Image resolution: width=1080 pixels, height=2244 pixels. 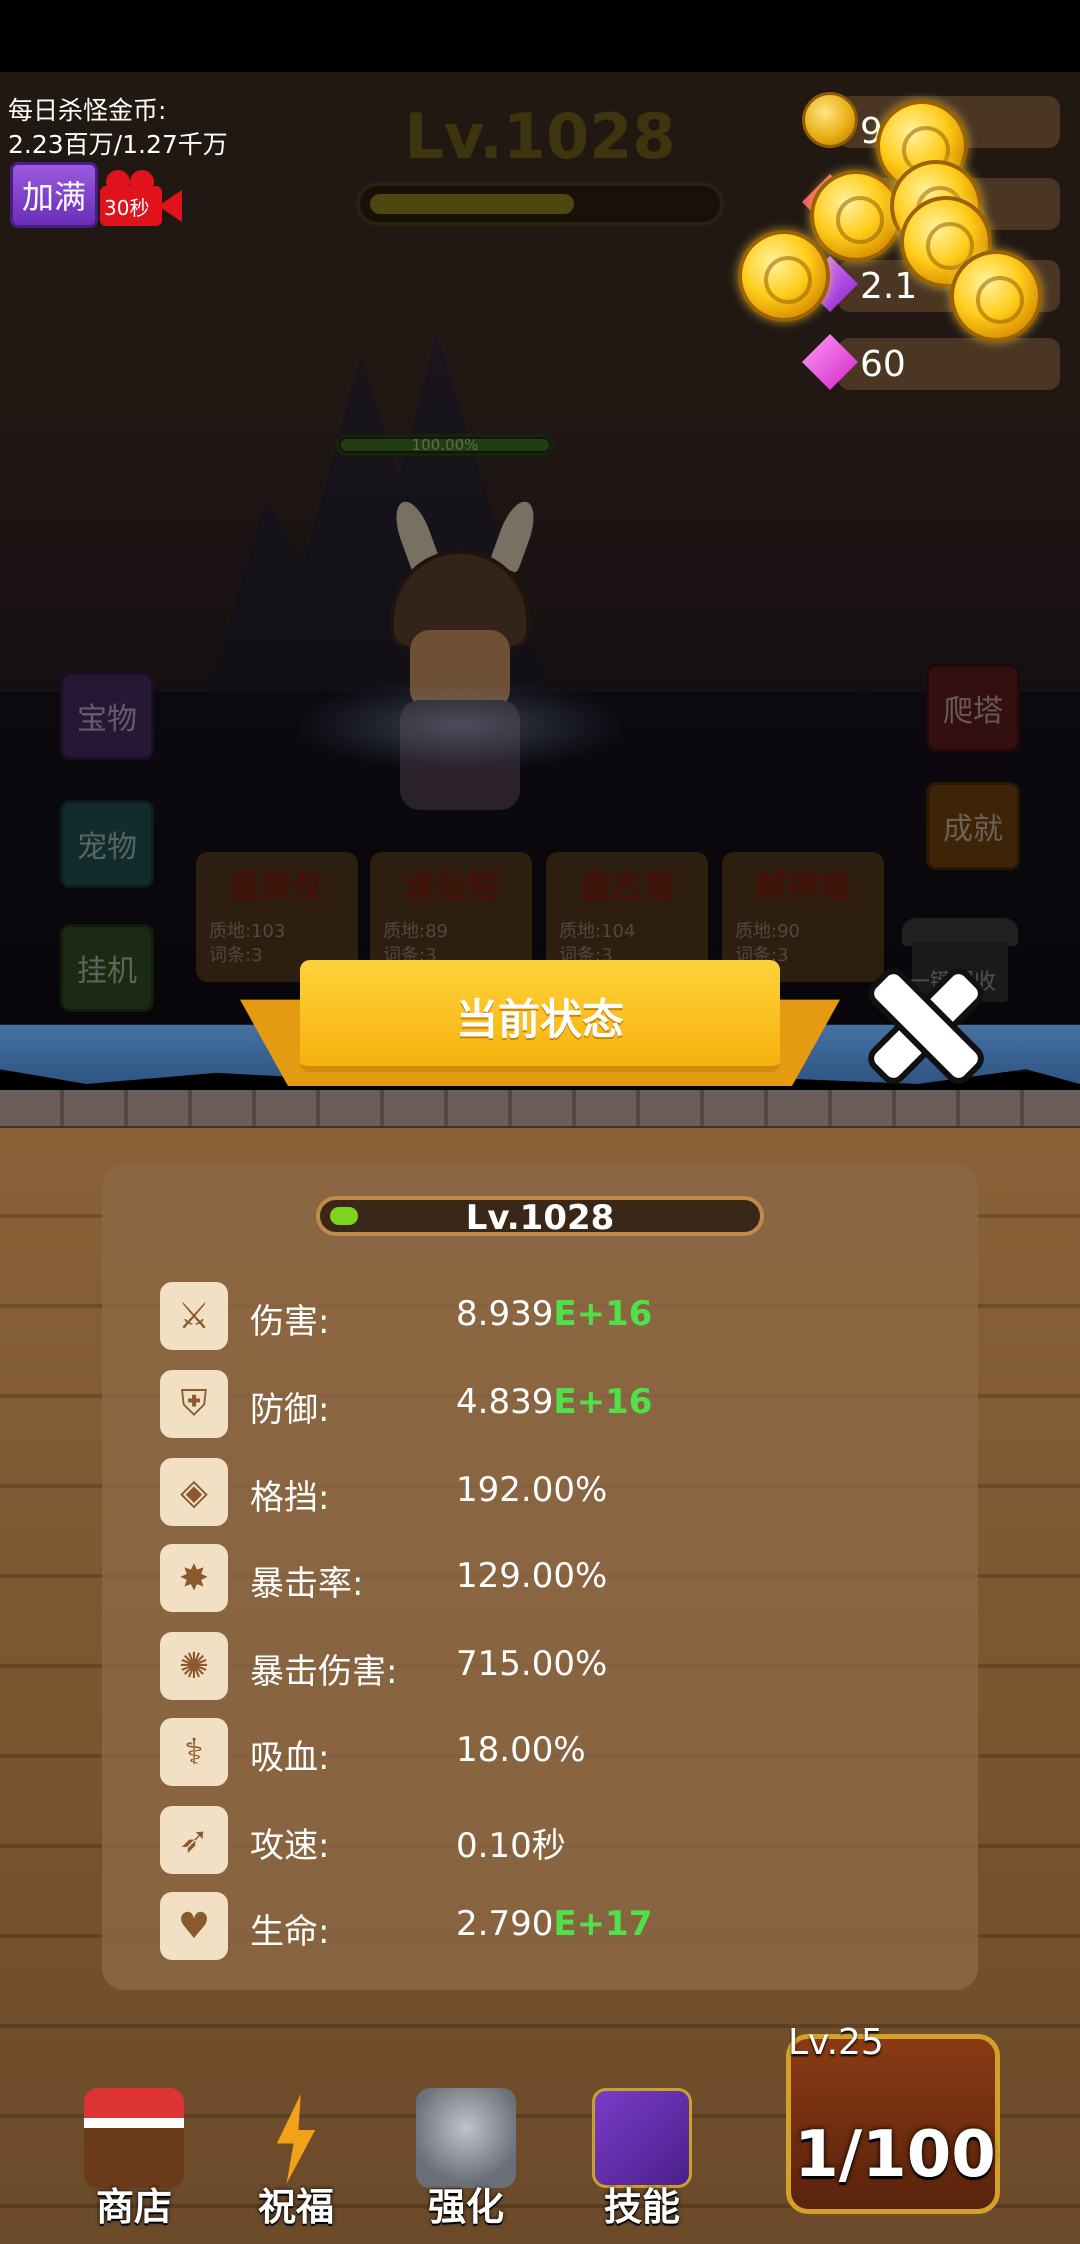 What do you see at coordinates (194, 1316) in the screenshot?
I see `sword-icon: ⚔` at bounding box center [194, 1316].